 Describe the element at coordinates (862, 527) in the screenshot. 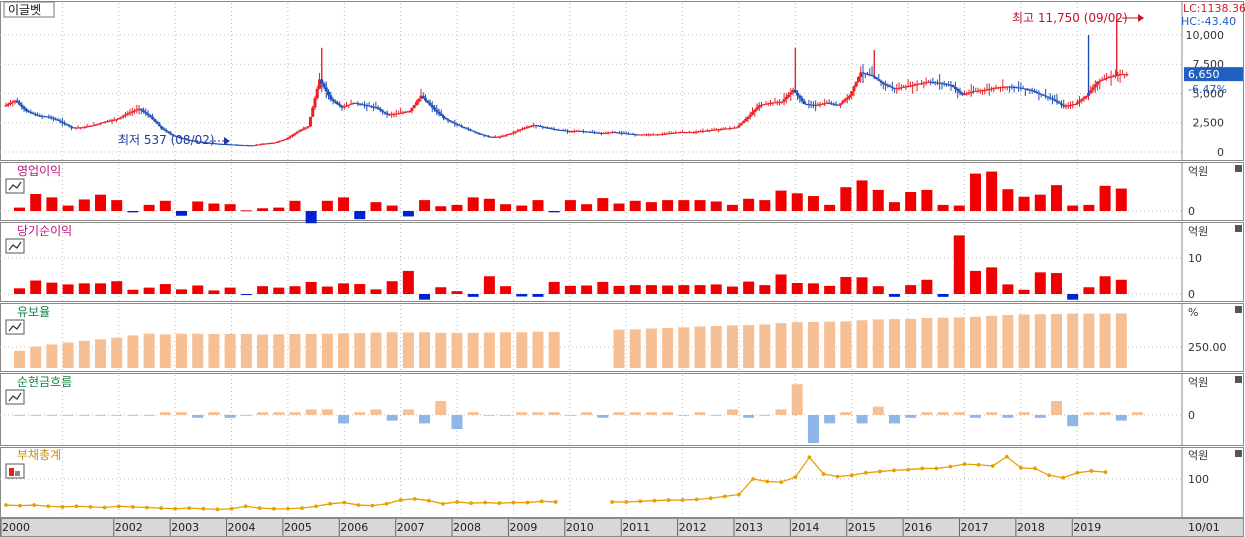

I see `x-tick-label: 2015` at that location.